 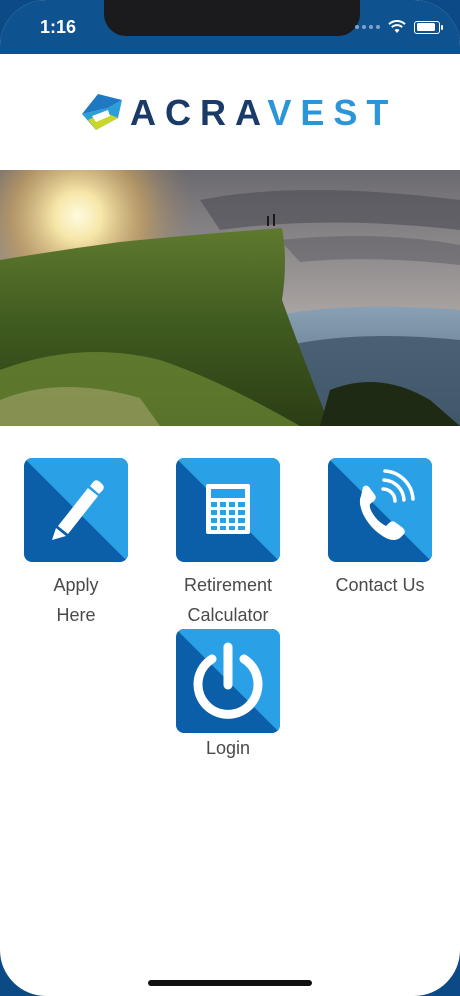 What do you see at coordinates (76, 510) in the screenshot?
I see `apply-here-button` at bounding box center [76, 510].